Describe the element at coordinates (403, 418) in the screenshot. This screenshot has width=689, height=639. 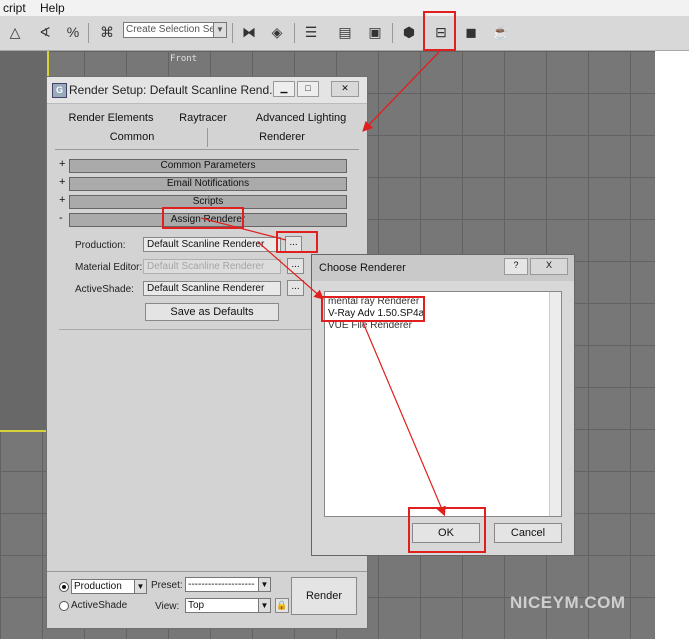
I see `arrow-to-ok` at that location.